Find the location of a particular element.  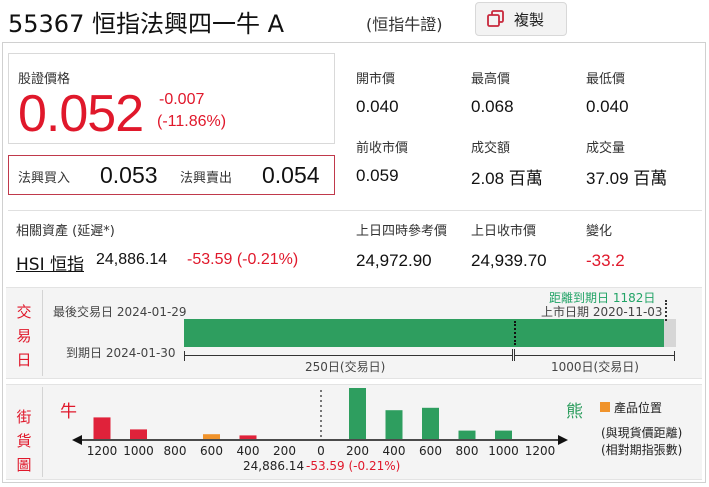

street-underlying-price: 24,886.14 is located at coordinates (274, 466).